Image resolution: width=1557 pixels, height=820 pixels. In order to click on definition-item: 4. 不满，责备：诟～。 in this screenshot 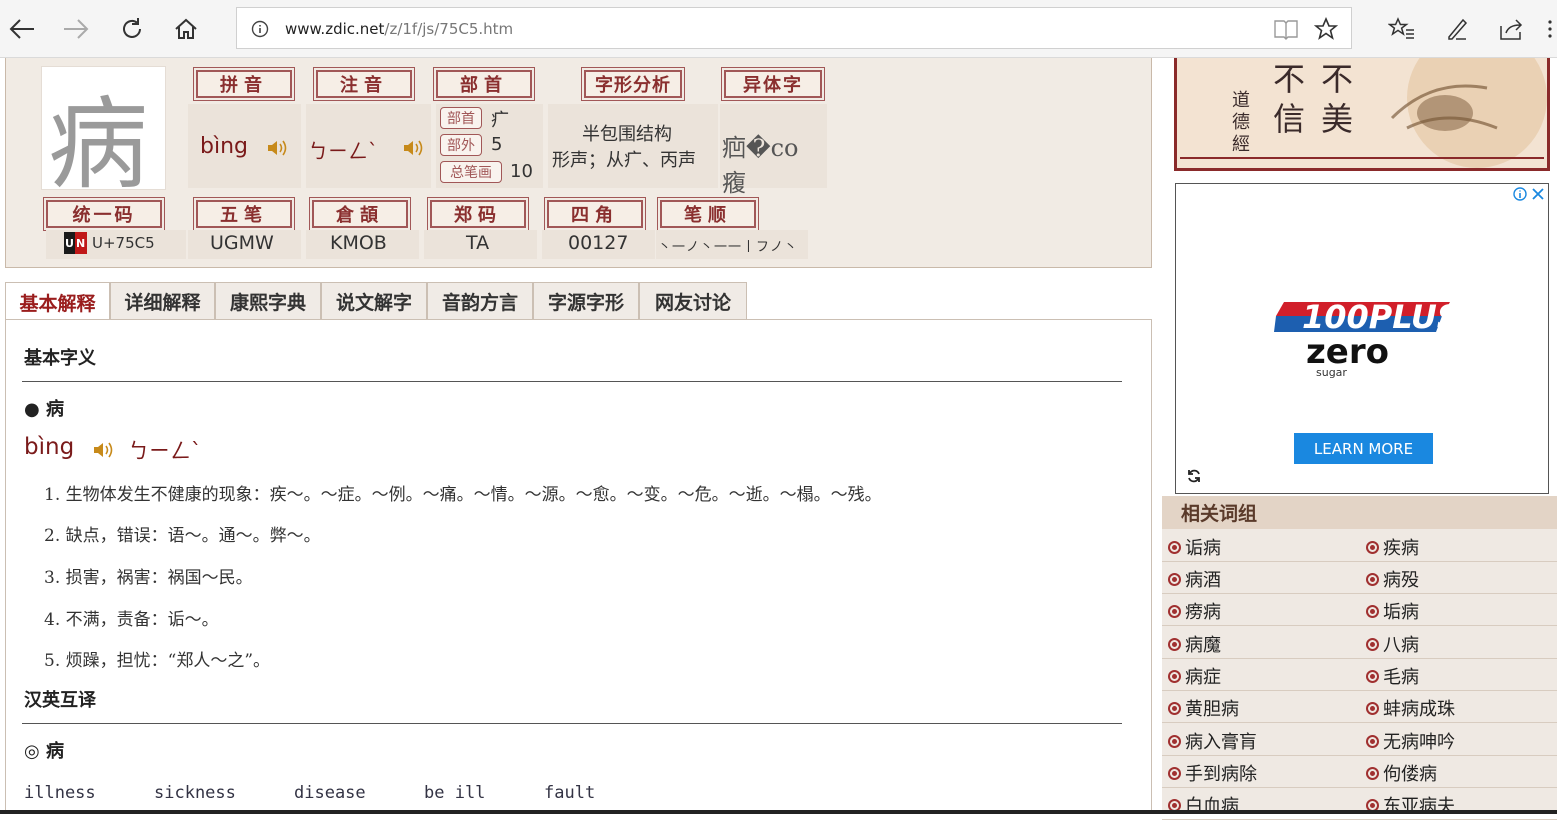, I will do `click(131, 620)`.